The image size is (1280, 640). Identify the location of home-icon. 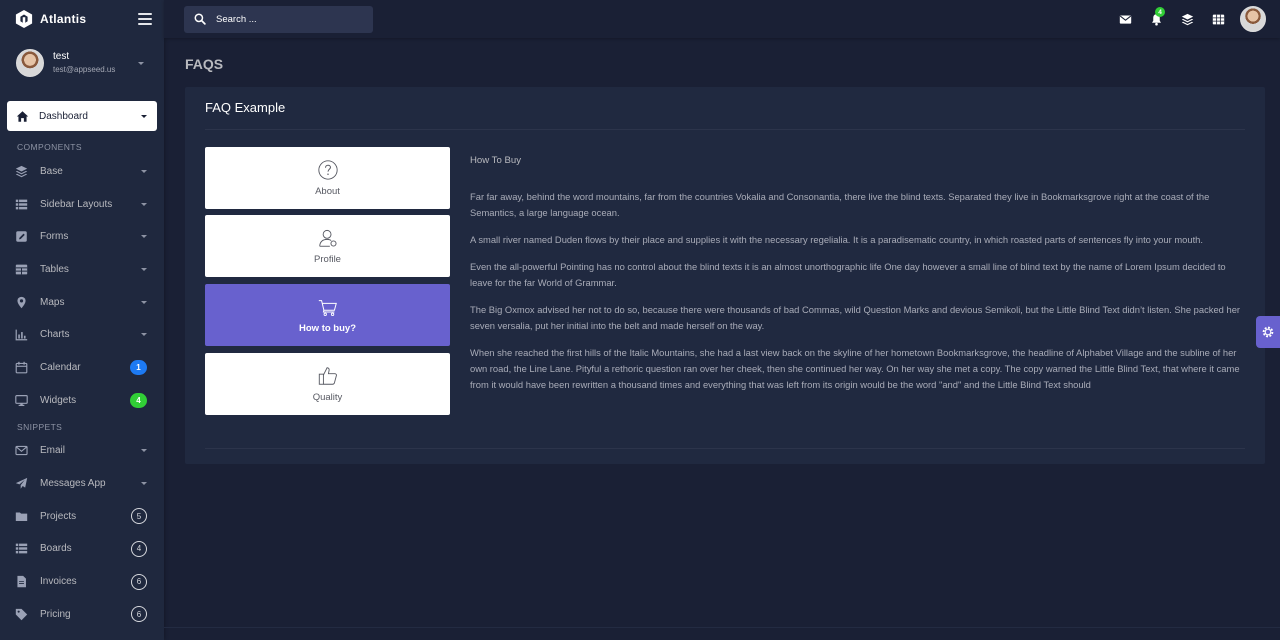
(22, 116).